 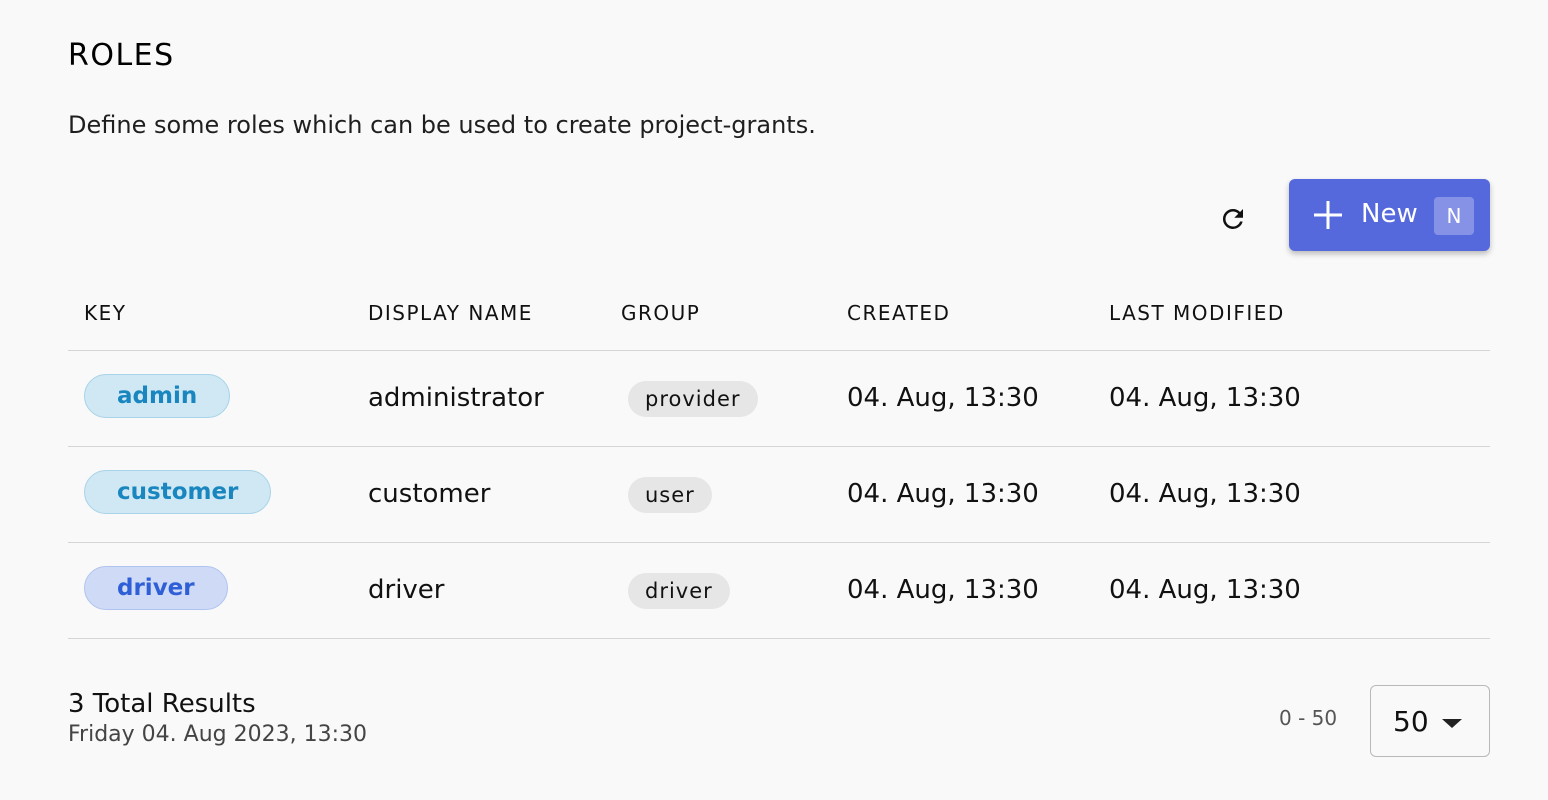 What do you see at coordinates (162, 704) in the screenshot?
I see `total-results: 3 Total Results` at bounding box center [162, 704].